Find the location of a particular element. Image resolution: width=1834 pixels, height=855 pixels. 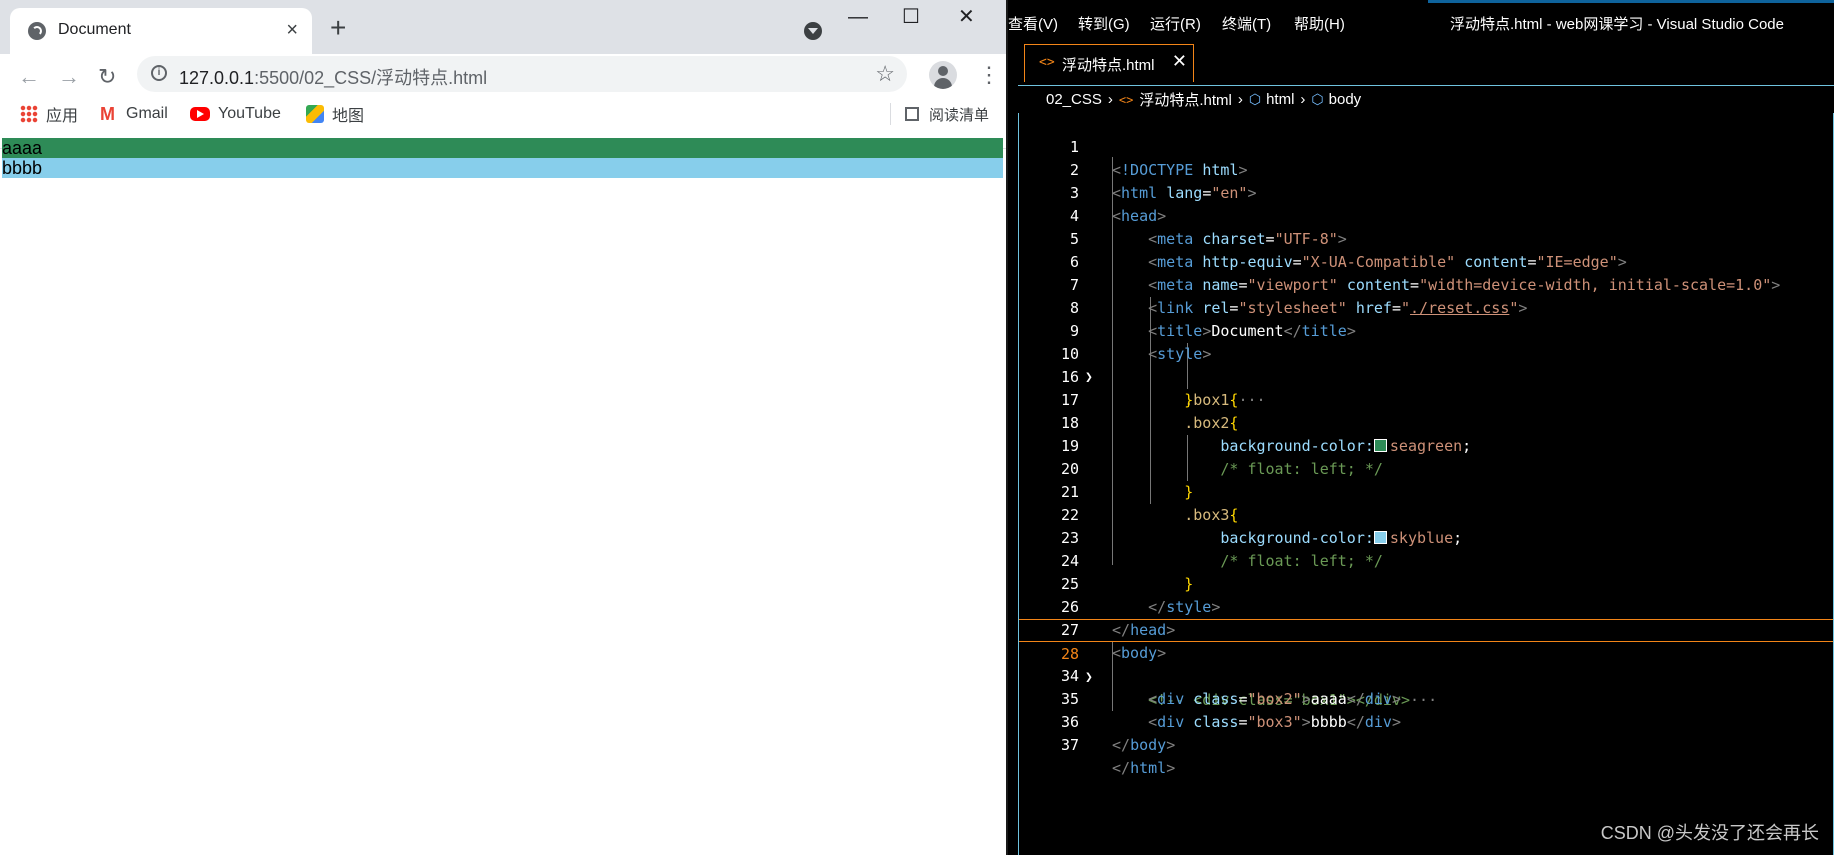

menu-view: 查看(V) is located at coordinates (1033, 23).